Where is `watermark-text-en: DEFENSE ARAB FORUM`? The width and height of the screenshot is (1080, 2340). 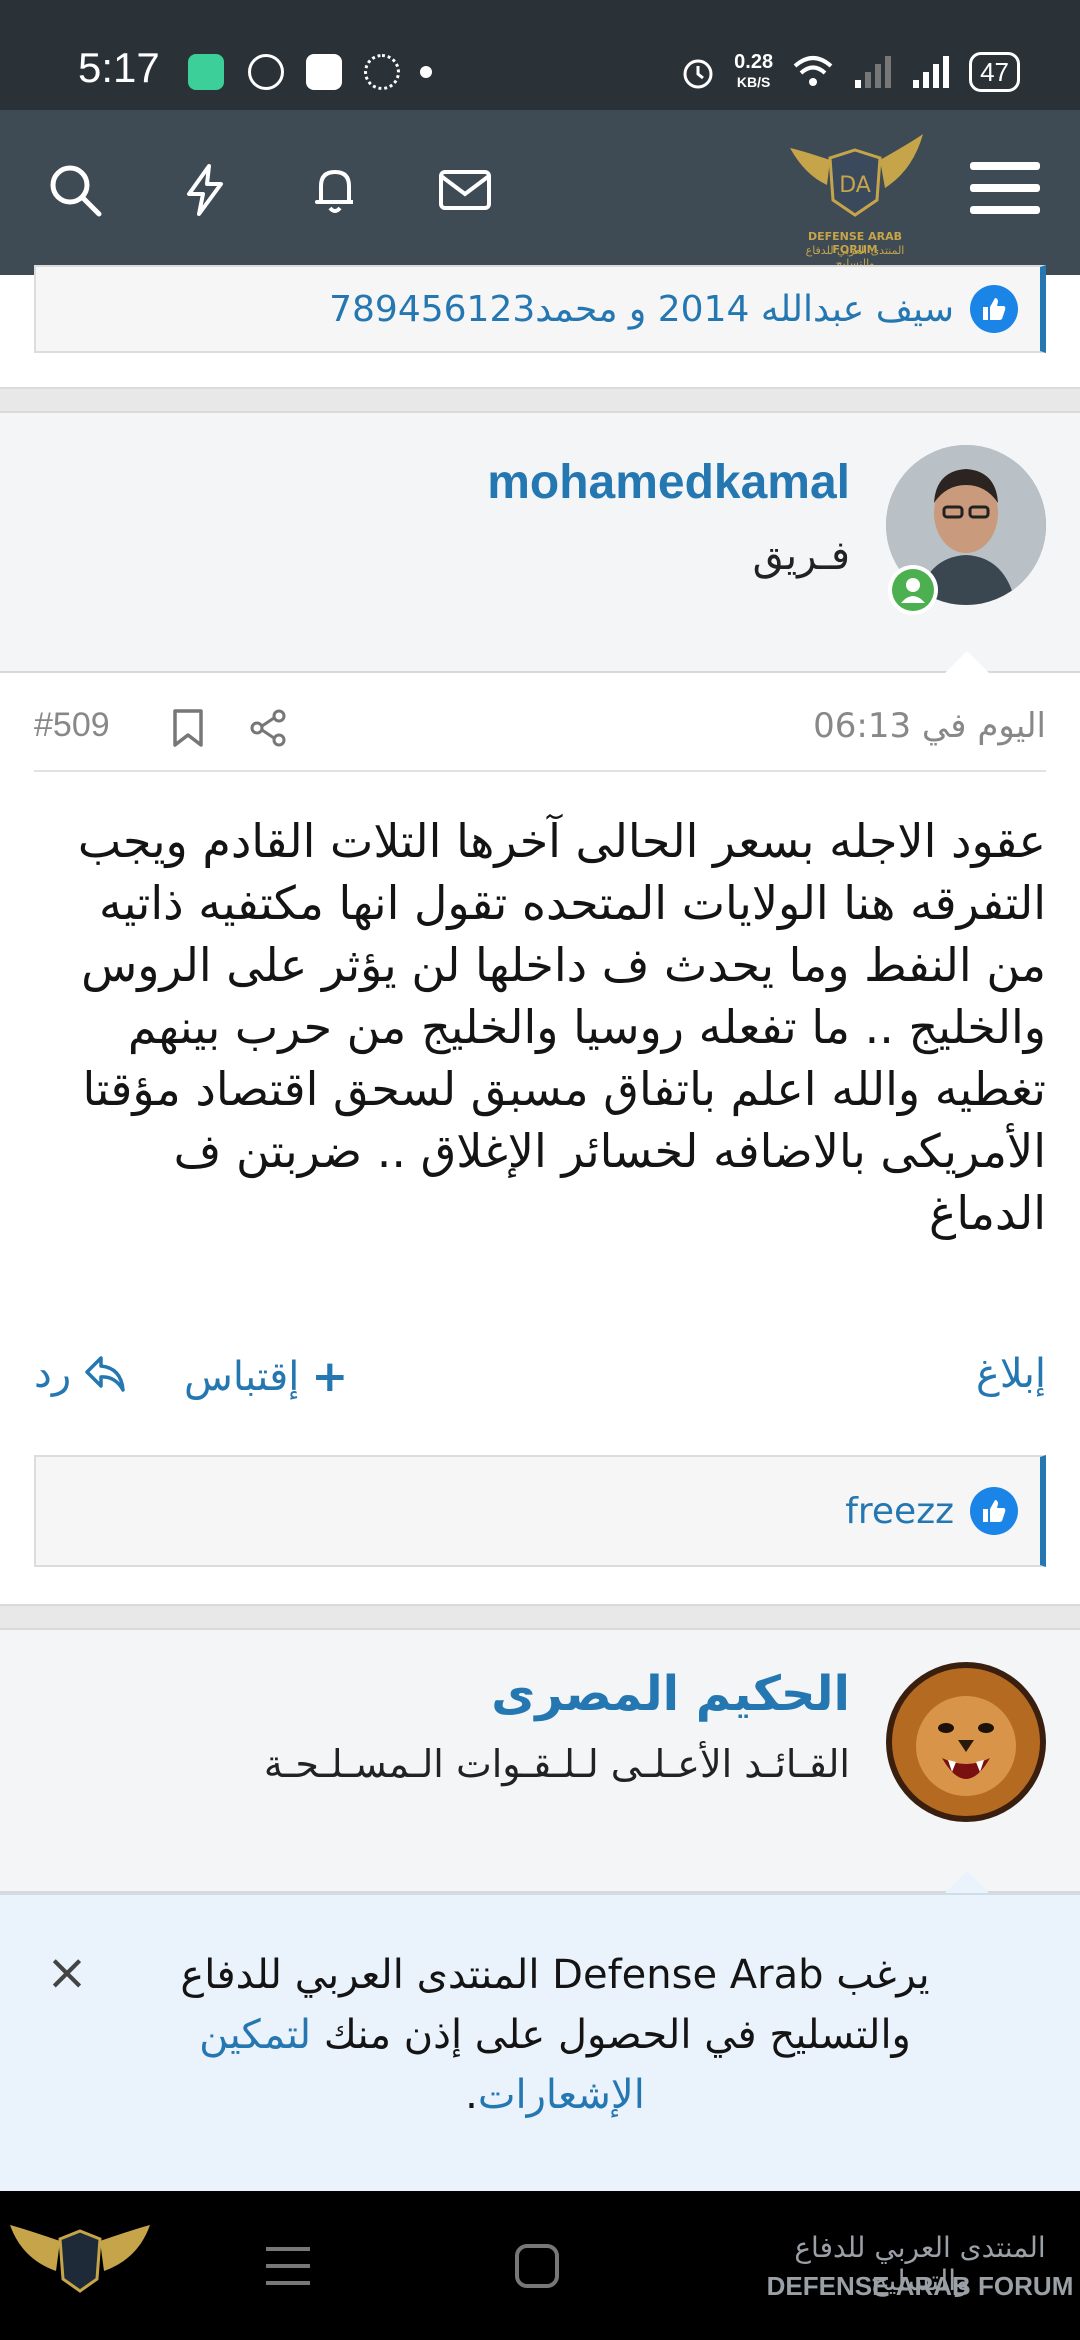
watermark-text-en: DEFENSE ARAB FORUM is located at coordinates (920, 2286).